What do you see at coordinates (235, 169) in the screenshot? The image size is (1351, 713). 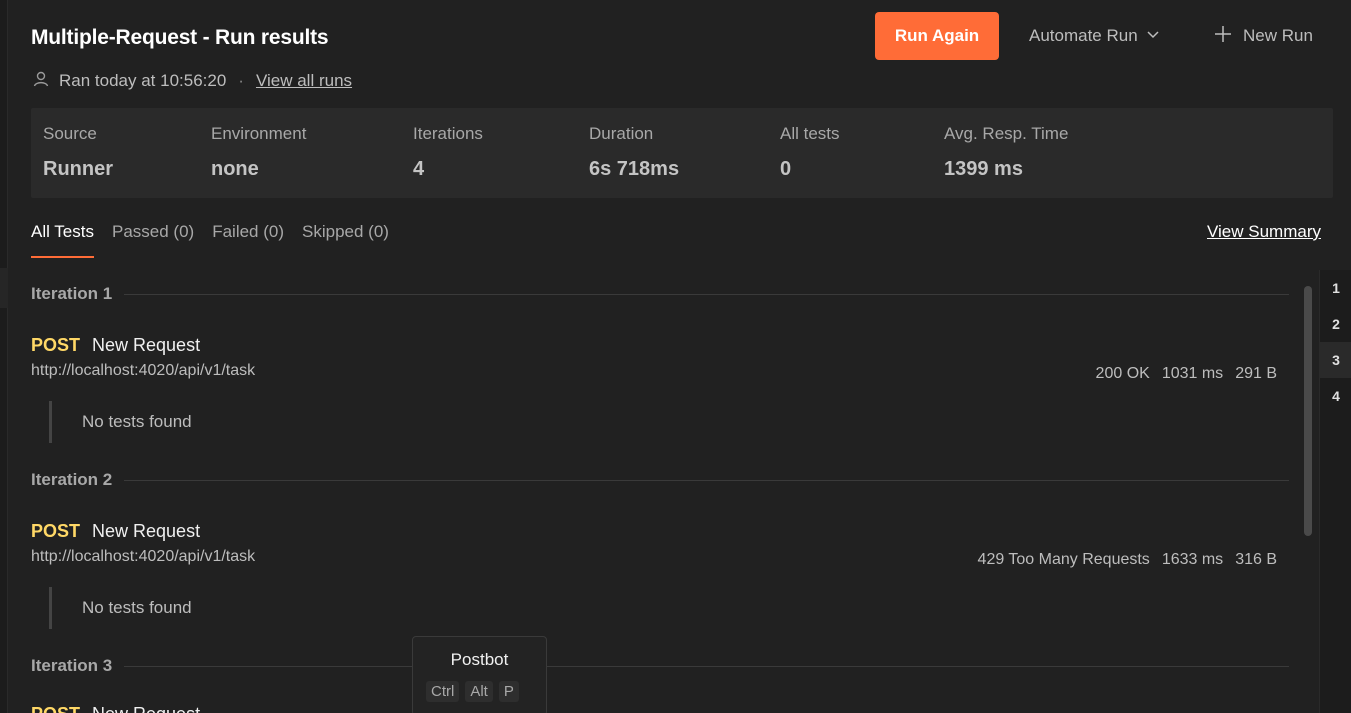 I see `stat-environment-value: none` at bounding box center [235, 169].